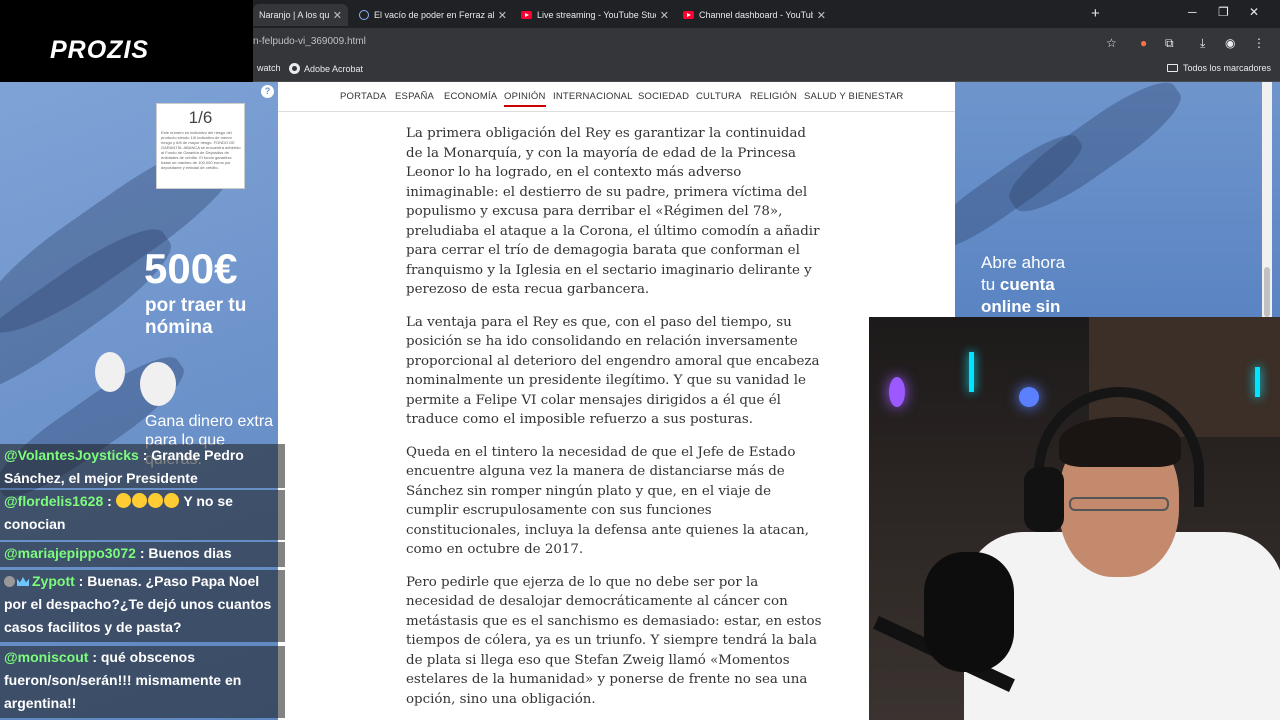  I want to click on ad-amount: 500€, so click(191, 268).